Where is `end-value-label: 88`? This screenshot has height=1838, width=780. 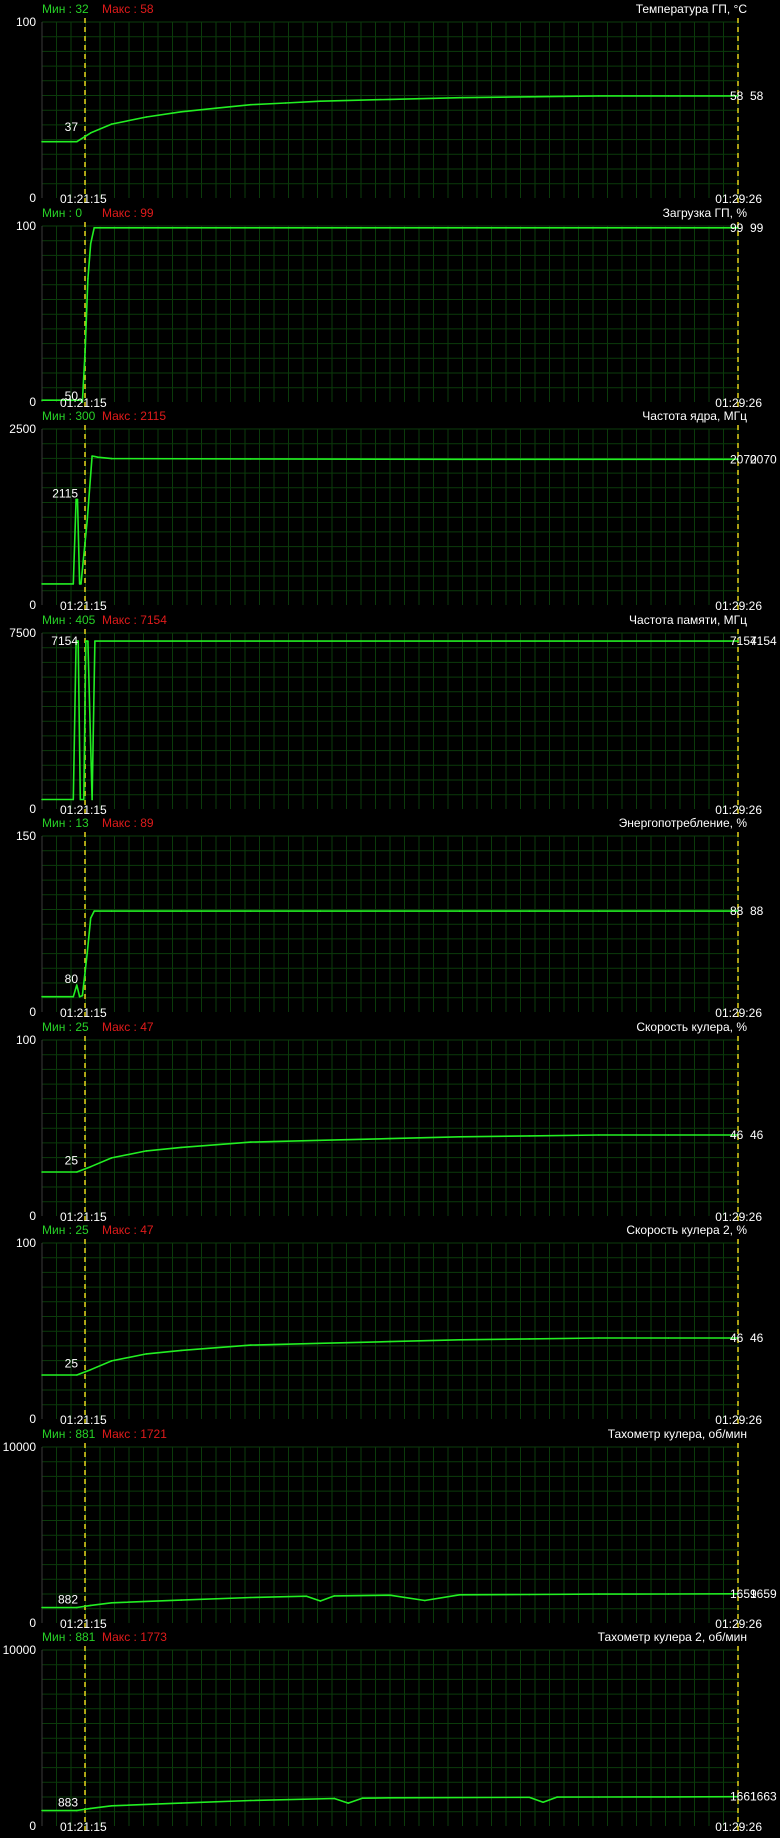
end-value-label: 88 is located at coordinates (757, 911).